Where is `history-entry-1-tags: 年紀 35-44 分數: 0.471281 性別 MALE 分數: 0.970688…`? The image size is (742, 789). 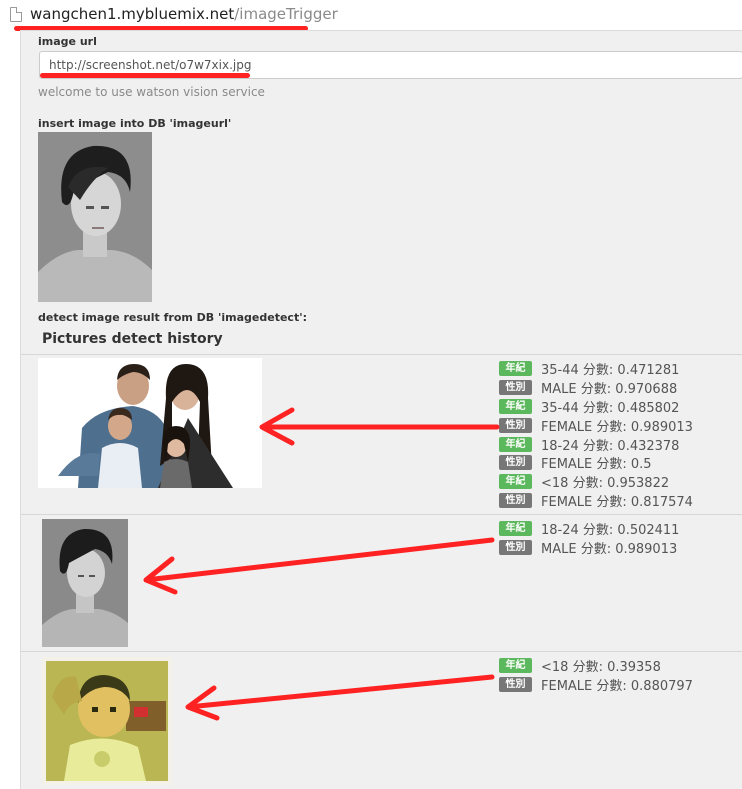
history-entry-1-tags: 年紀 35-44 分數: 0.471281 性別 MALE 分數: 0.970688… is located at coordinates (596, 434).